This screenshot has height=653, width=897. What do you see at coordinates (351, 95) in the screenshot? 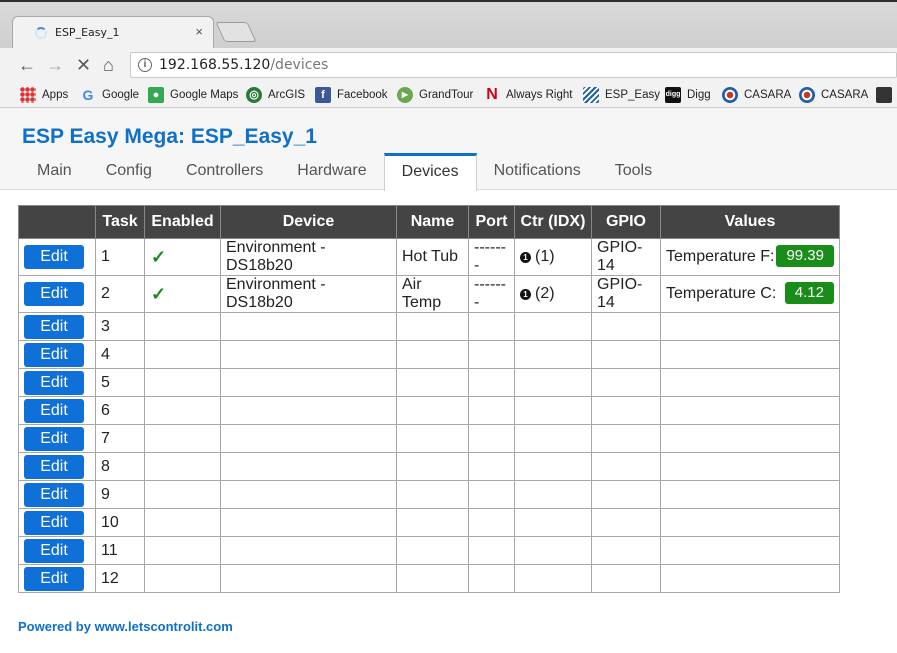
I see `bookmark-facebook: f Facebook` at bounding box center [351, 95].